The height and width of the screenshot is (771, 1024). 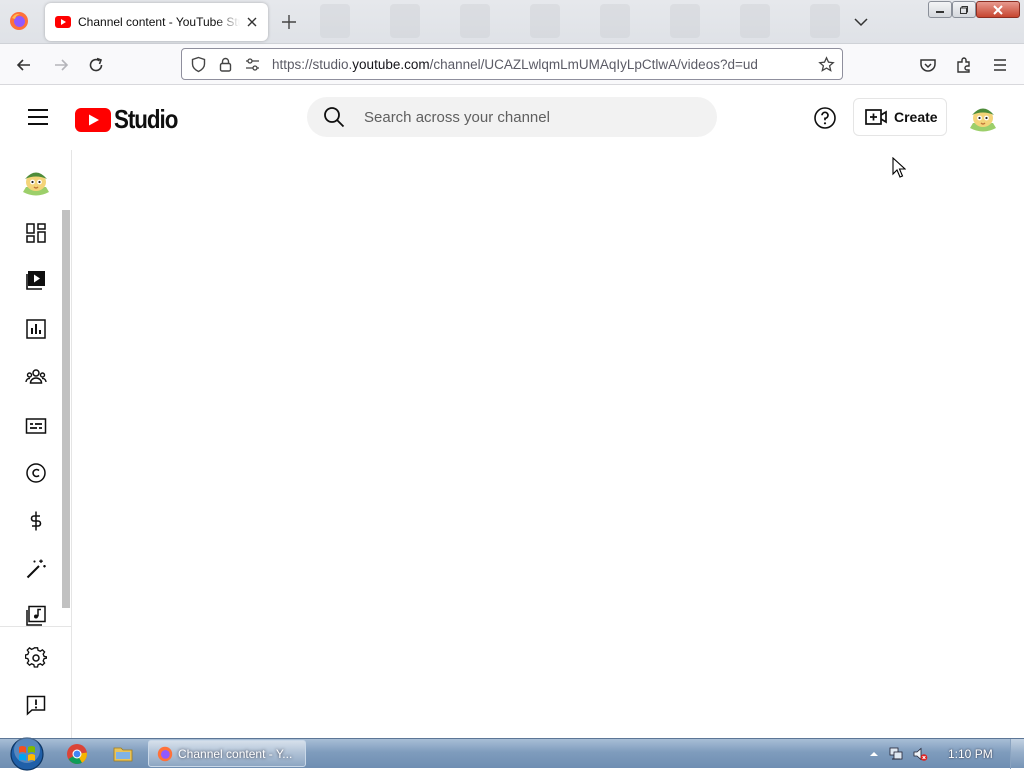 I want to click on magic-wand-icon, so click(x=36, y=569).